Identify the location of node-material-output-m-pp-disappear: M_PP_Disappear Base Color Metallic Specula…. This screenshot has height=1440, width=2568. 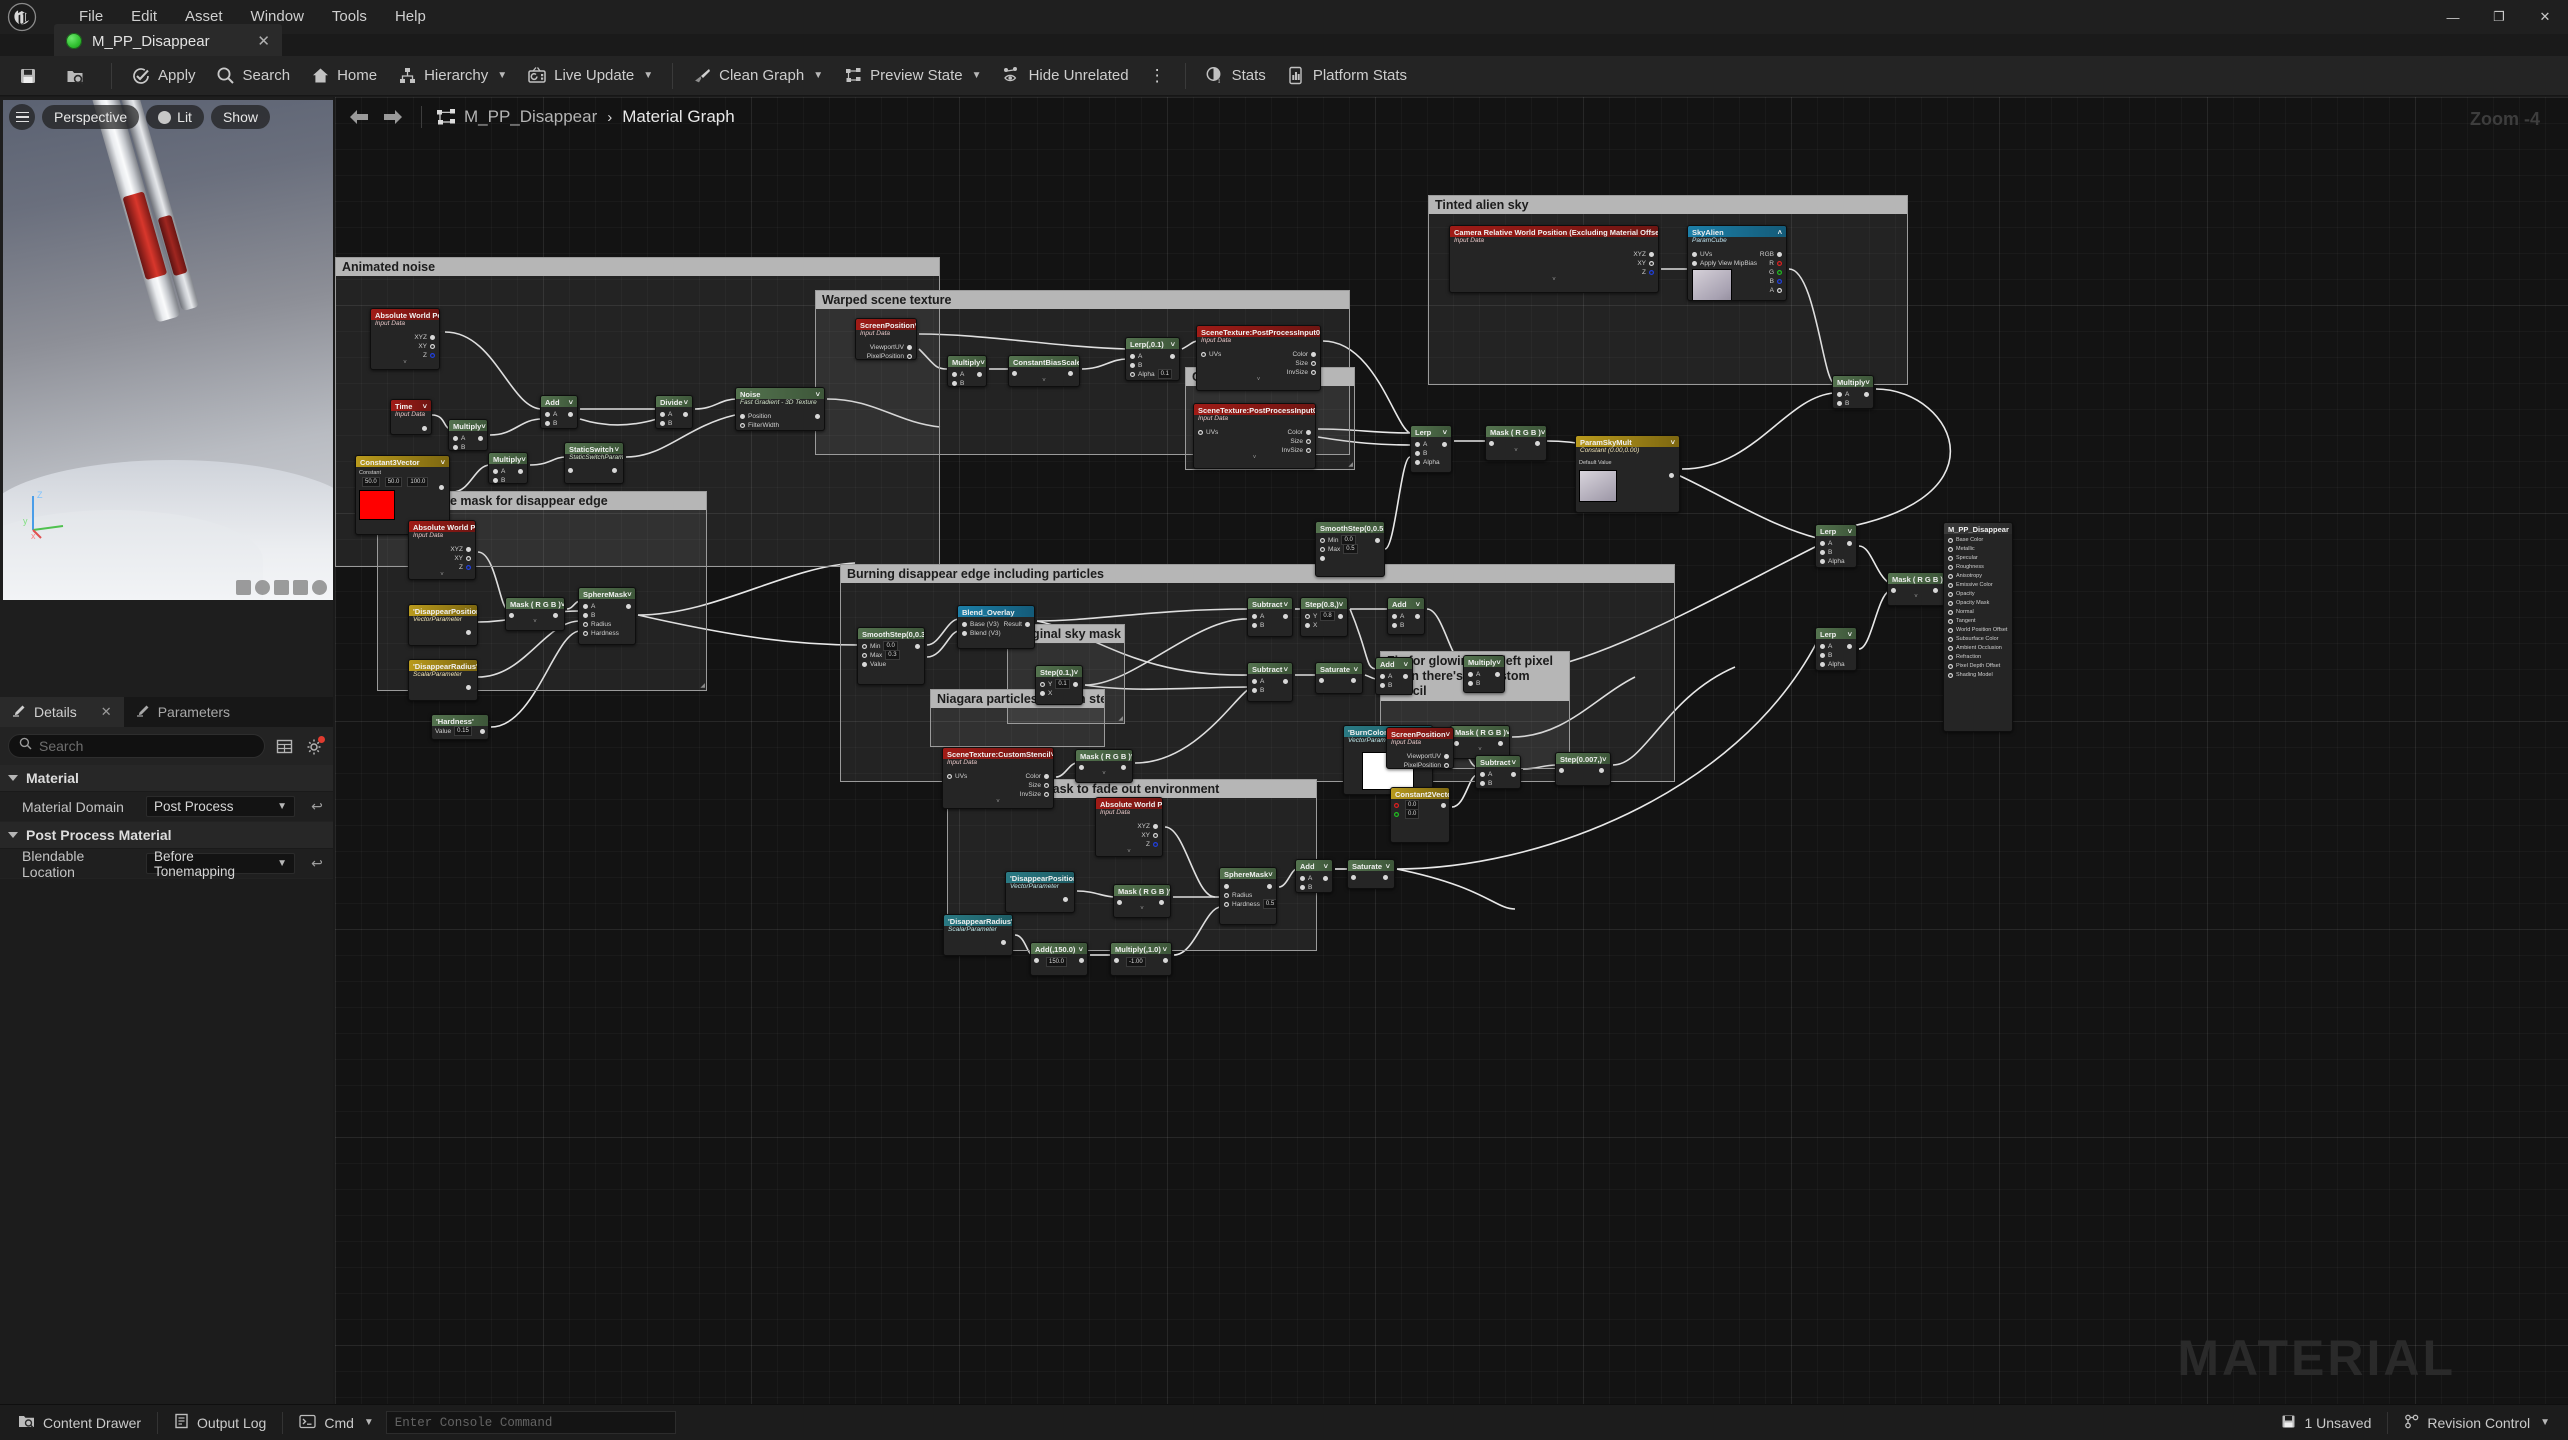
(1978, 627).